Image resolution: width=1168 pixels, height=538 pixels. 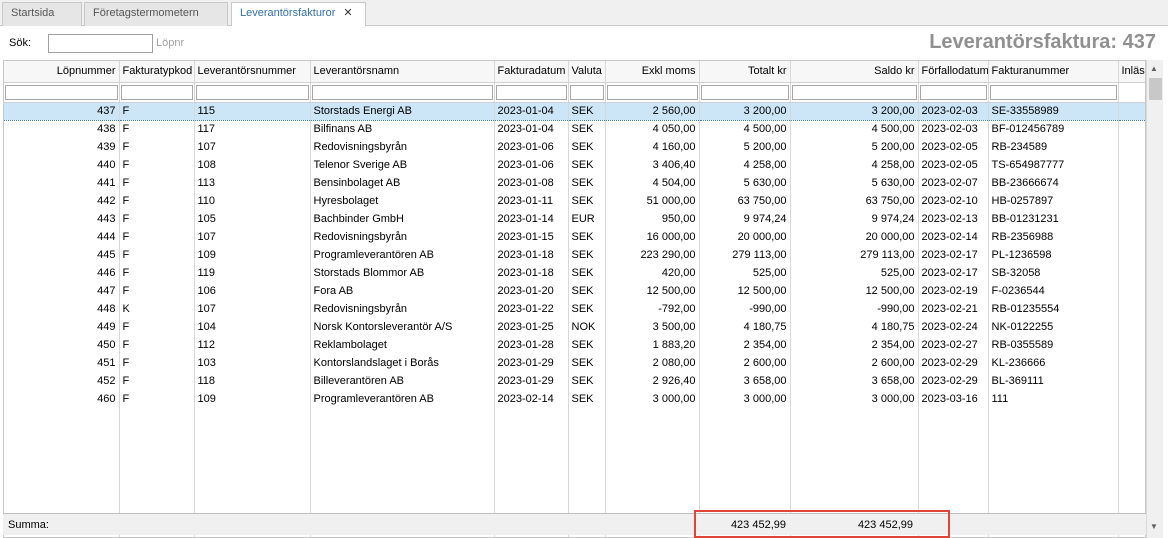 I want to click on search-input, so click(x=100, y=43).